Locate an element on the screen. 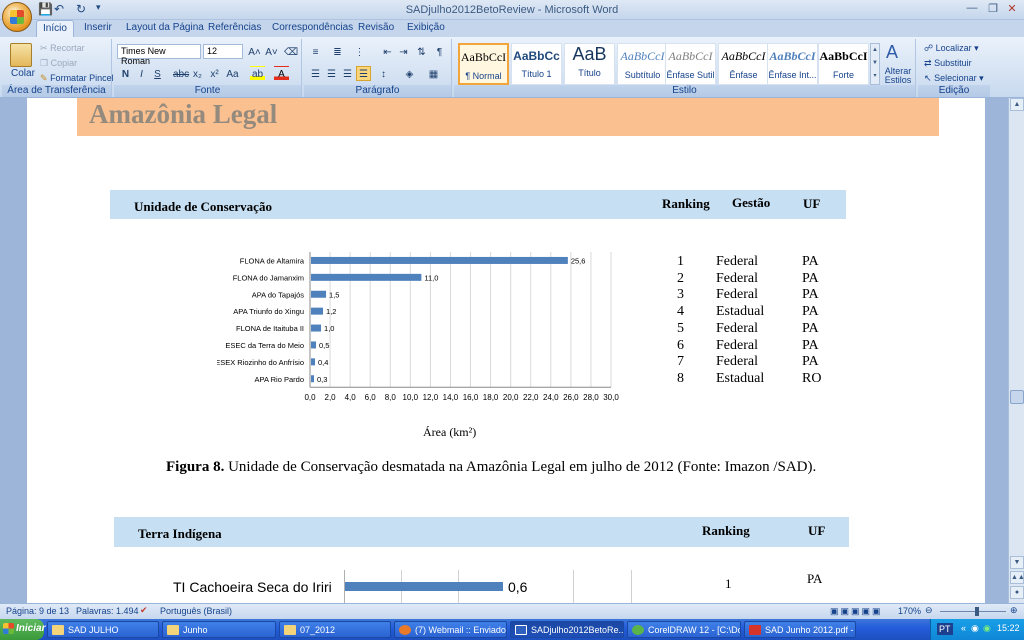 This screenshot has width=1024, height=640. restore-button: ❐ is located at coordinates (993, 9).